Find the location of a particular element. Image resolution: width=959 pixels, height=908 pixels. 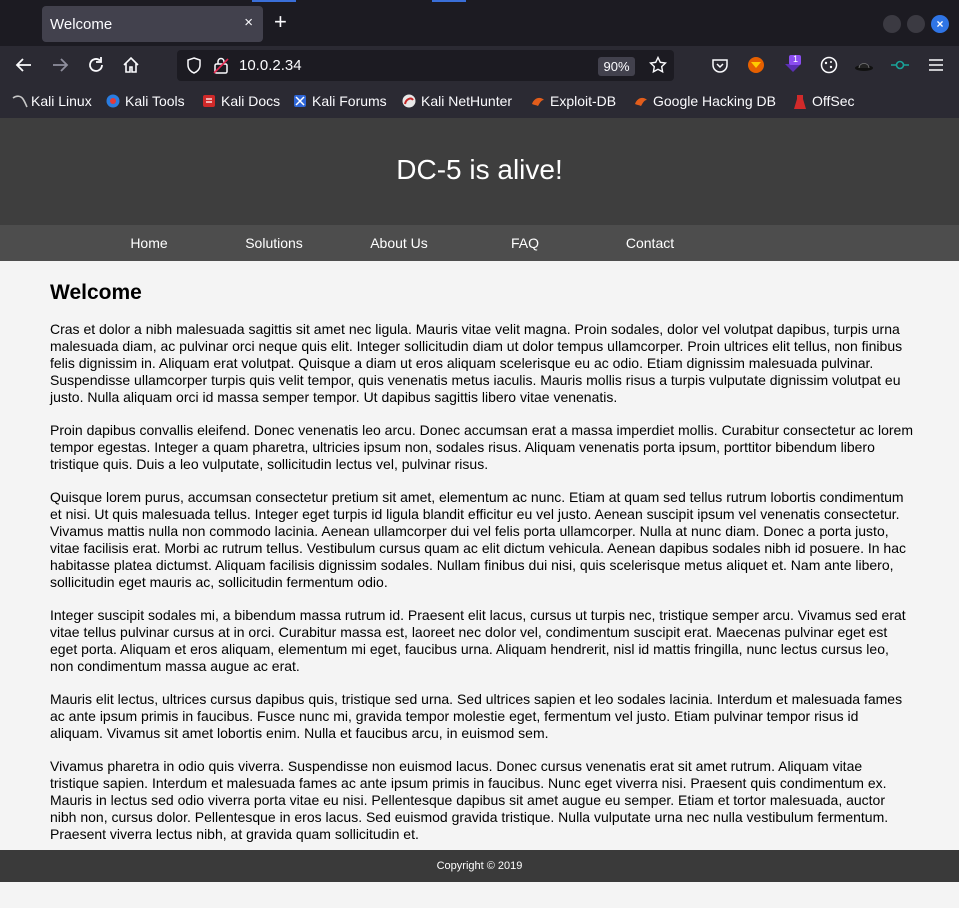

page-heading: Welcome is located at coordinates (96, 292).